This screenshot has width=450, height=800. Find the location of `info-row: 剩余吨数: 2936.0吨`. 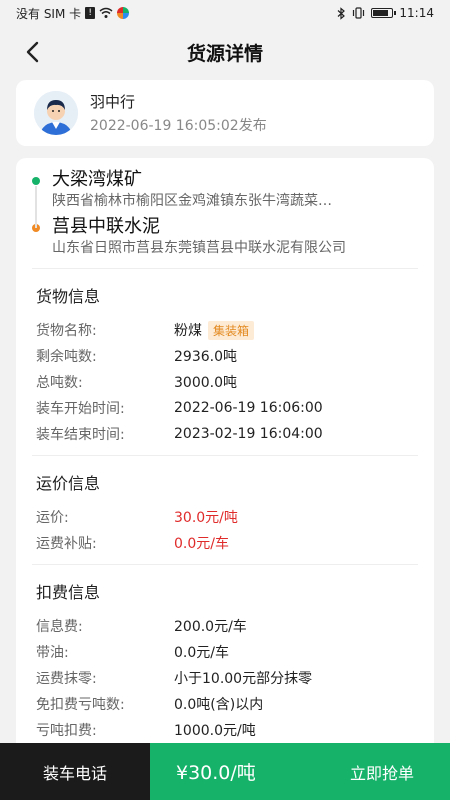

info-row: 剩余吨数: 2936.0吨 is located at coordinates (225, 356).